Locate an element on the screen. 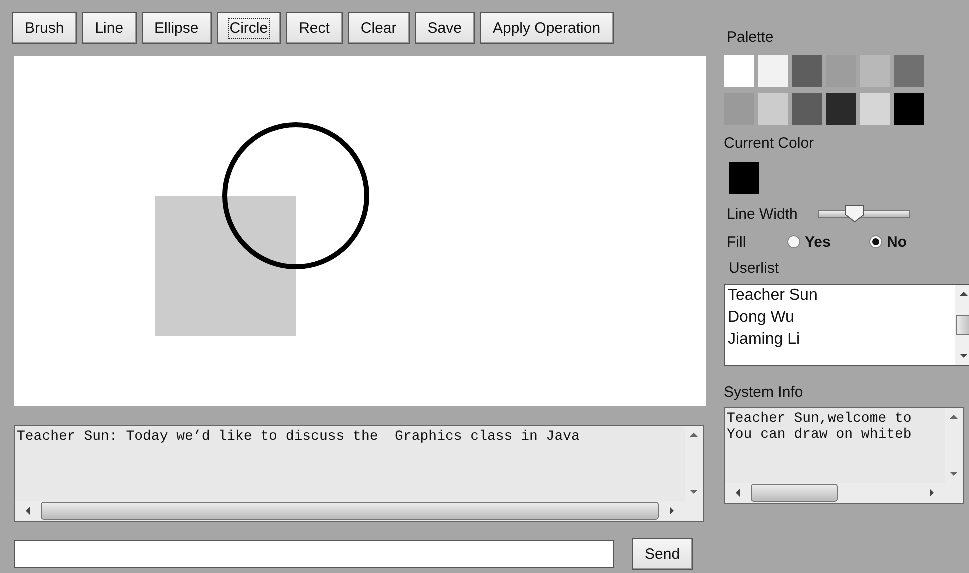  userlist-label: Userlist is located at coordinates (754, 268).